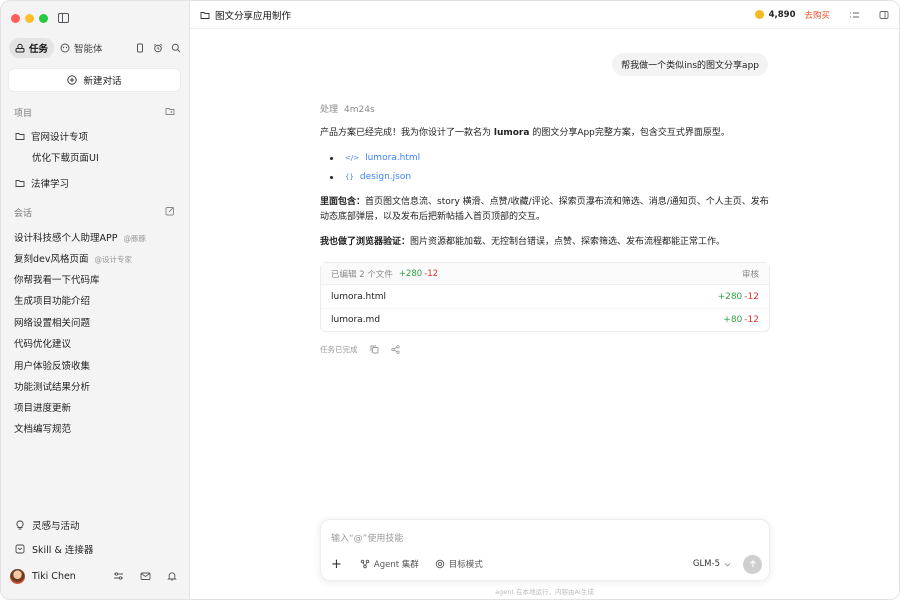 This screenshot has width=900, height=600. Describe the element at coordinates (374, 349) in the screenshot. I see `copy-icon` at that location.